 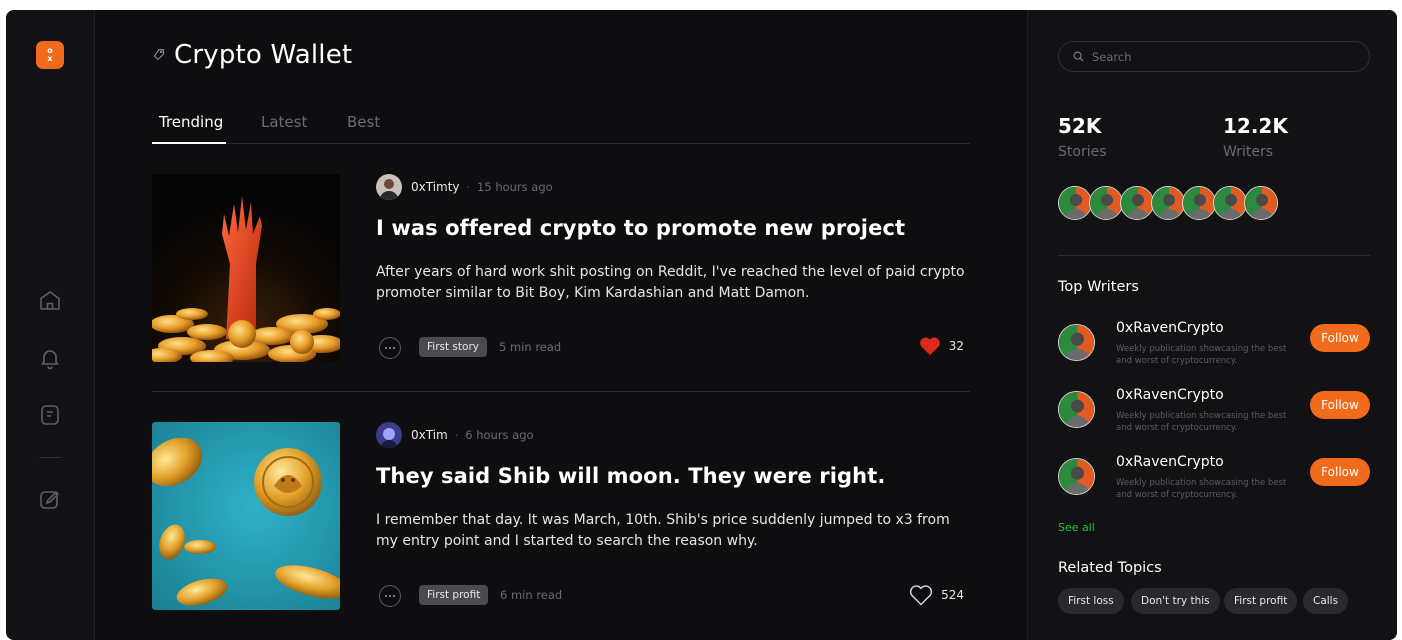 What do you see at coordinates (941, 346) in the screenshot?
I see `like-button: 32` at bounding box center [941, 346].